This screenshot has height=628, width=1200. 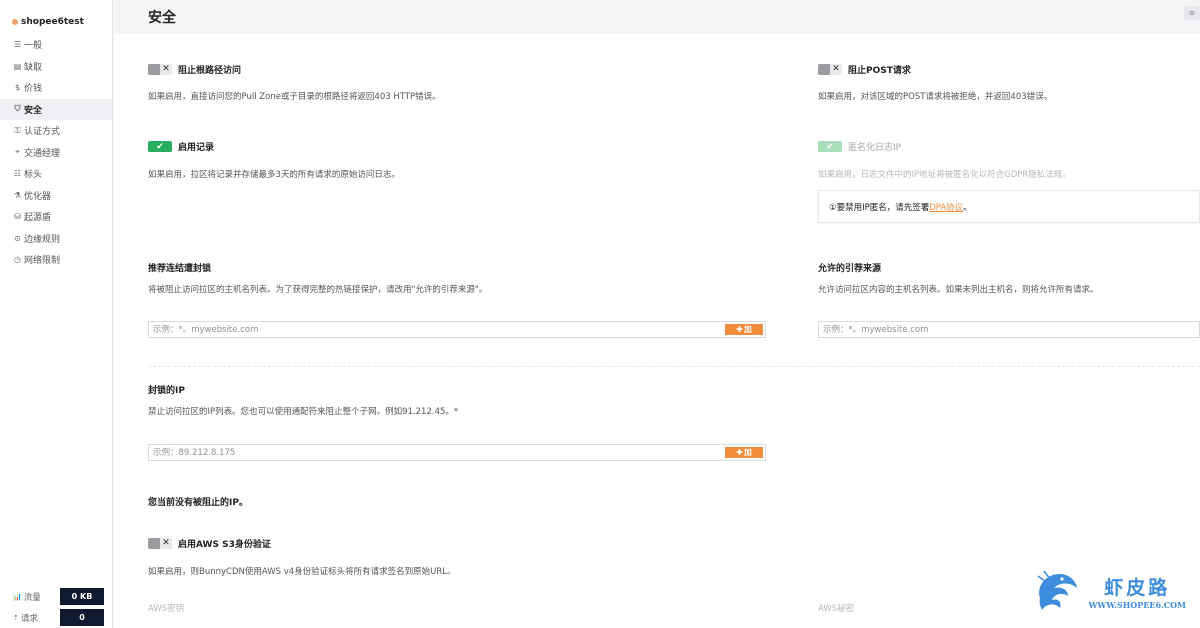 What do you see at coordinates (82, 596) in the screenshot?
I see `stat-value: 0 KB` at bounding box center [82, 596].